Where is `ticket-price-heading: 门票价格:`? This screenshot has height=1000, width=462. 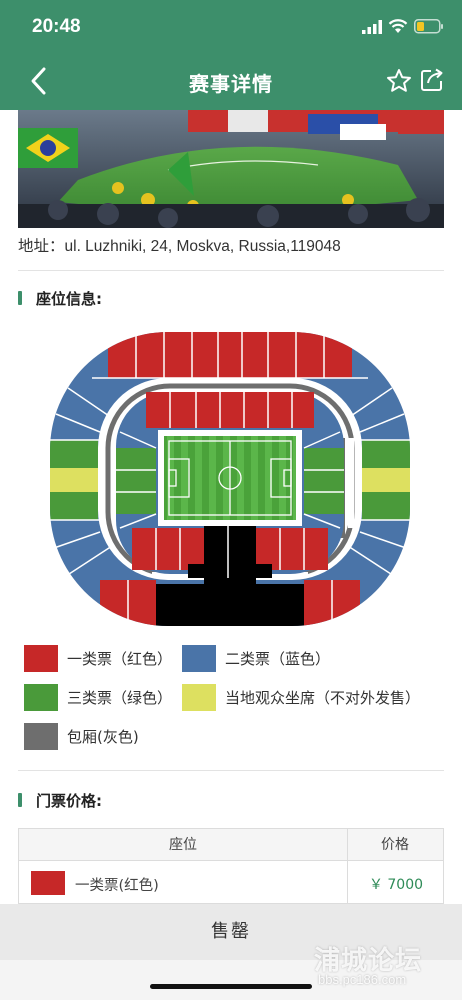
ticket-price-heading: 门票价格: is located at coordinates (60, 800).